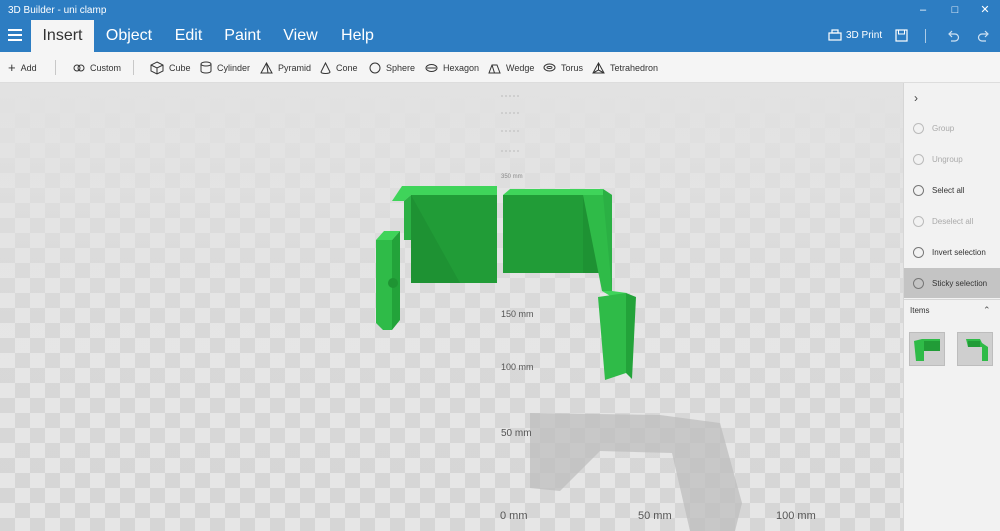 Image resolution: width=1000 pixels, height=531 pixels. What do you see at coordinates (300, 36) in the screenshot?
I see `tab-view: View` at bounding box center [300, 36].